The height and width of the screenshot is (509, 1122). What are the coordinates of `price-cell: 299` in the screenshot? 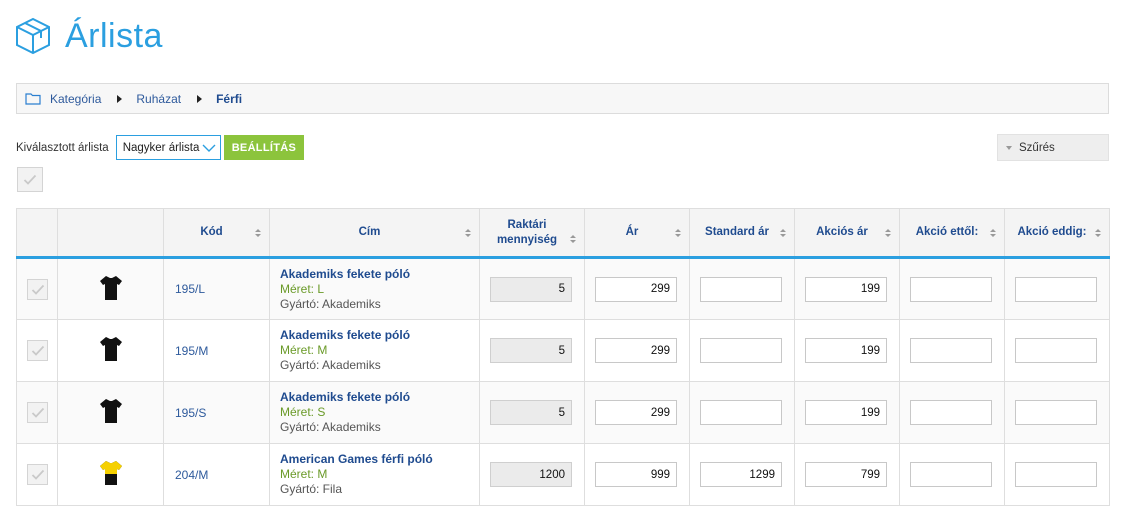 It's located at (637, 412).